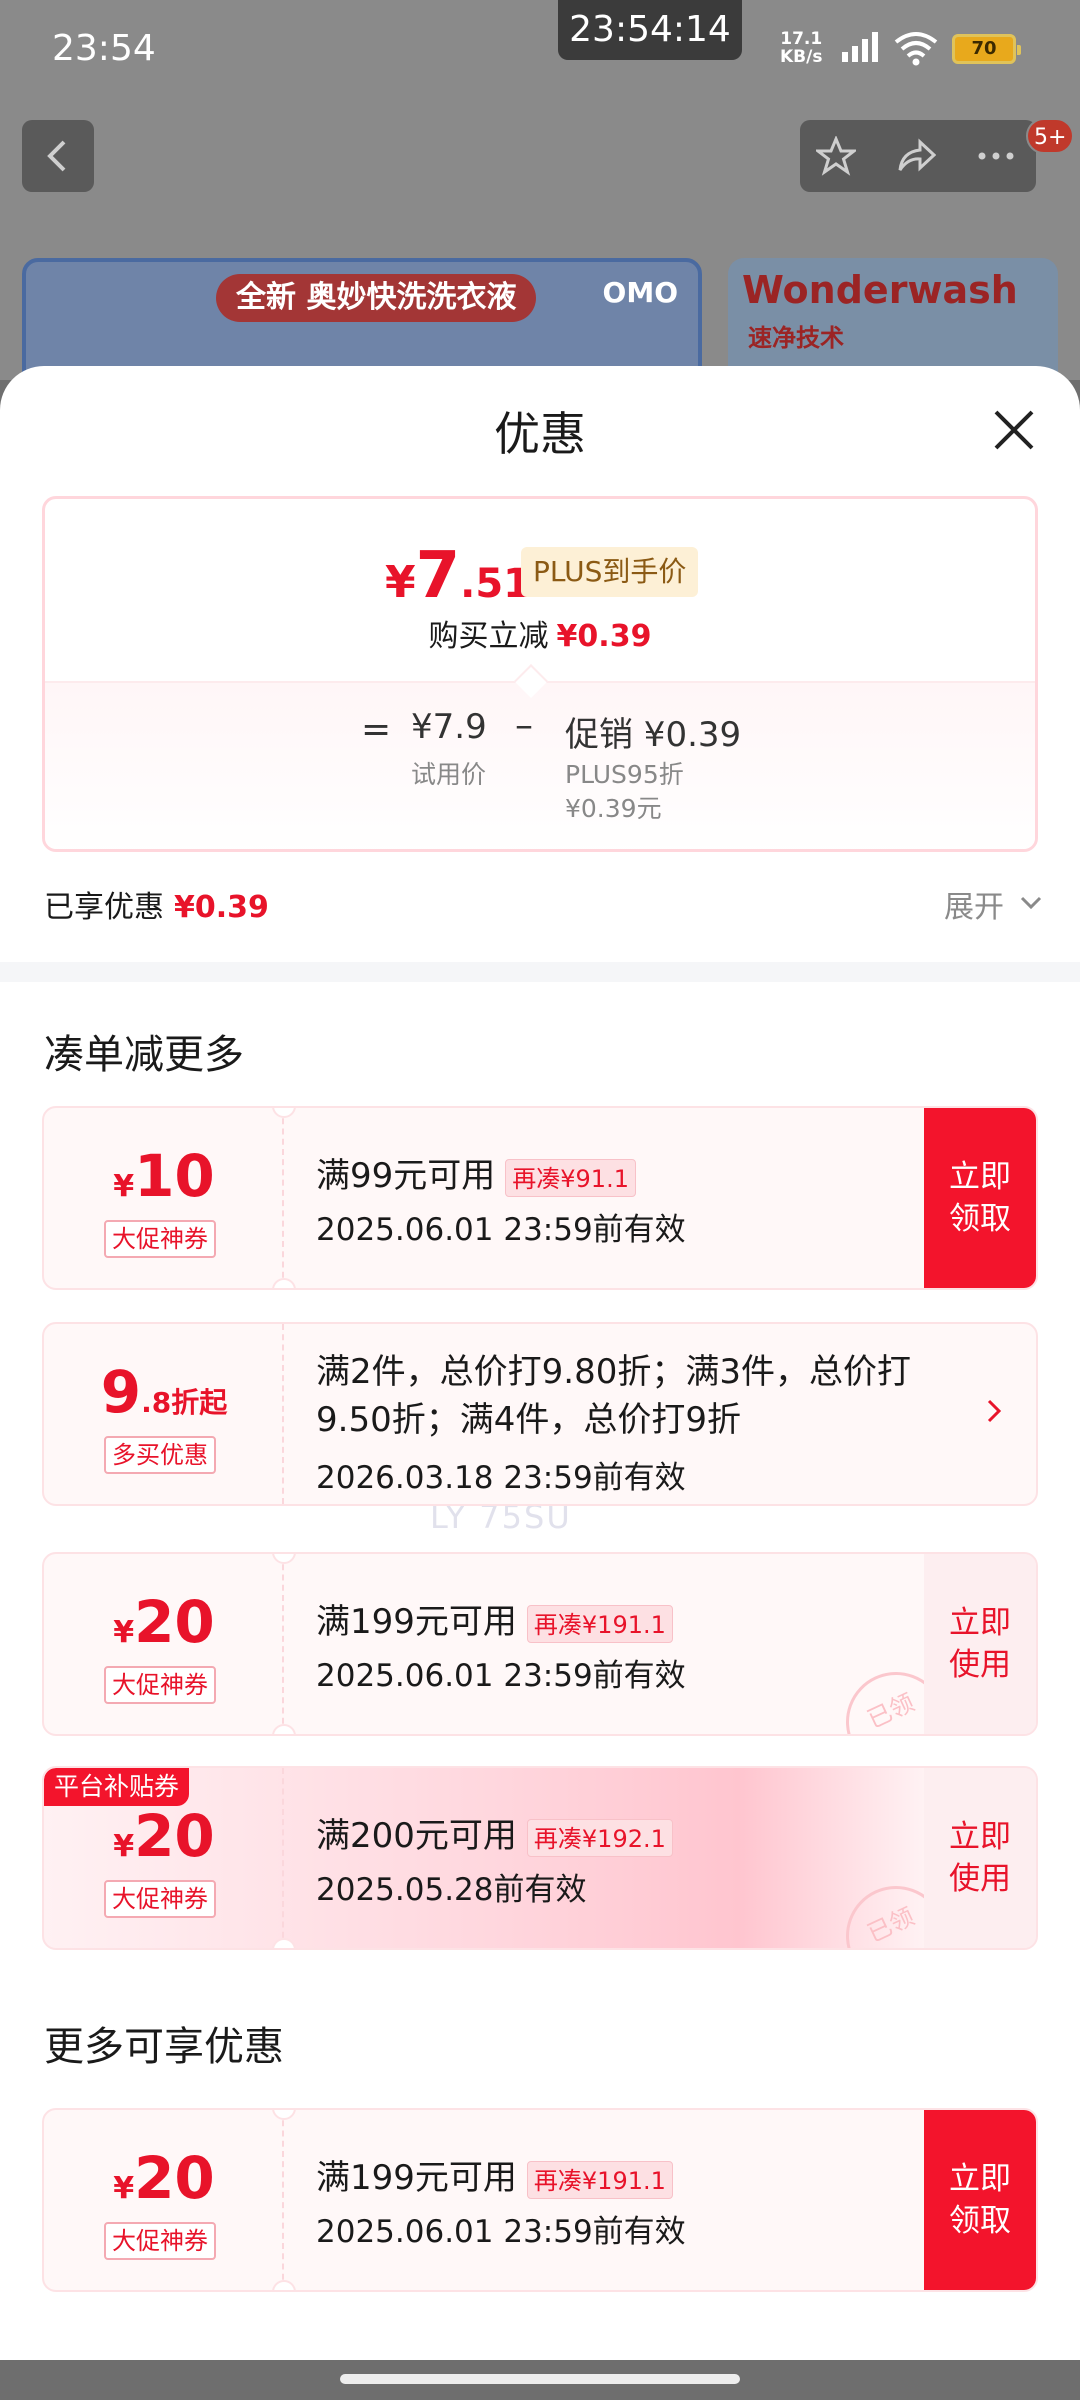 The height and width of the screenshot is (2400, 1080). I want to click on star-icon, so click(836, 156).